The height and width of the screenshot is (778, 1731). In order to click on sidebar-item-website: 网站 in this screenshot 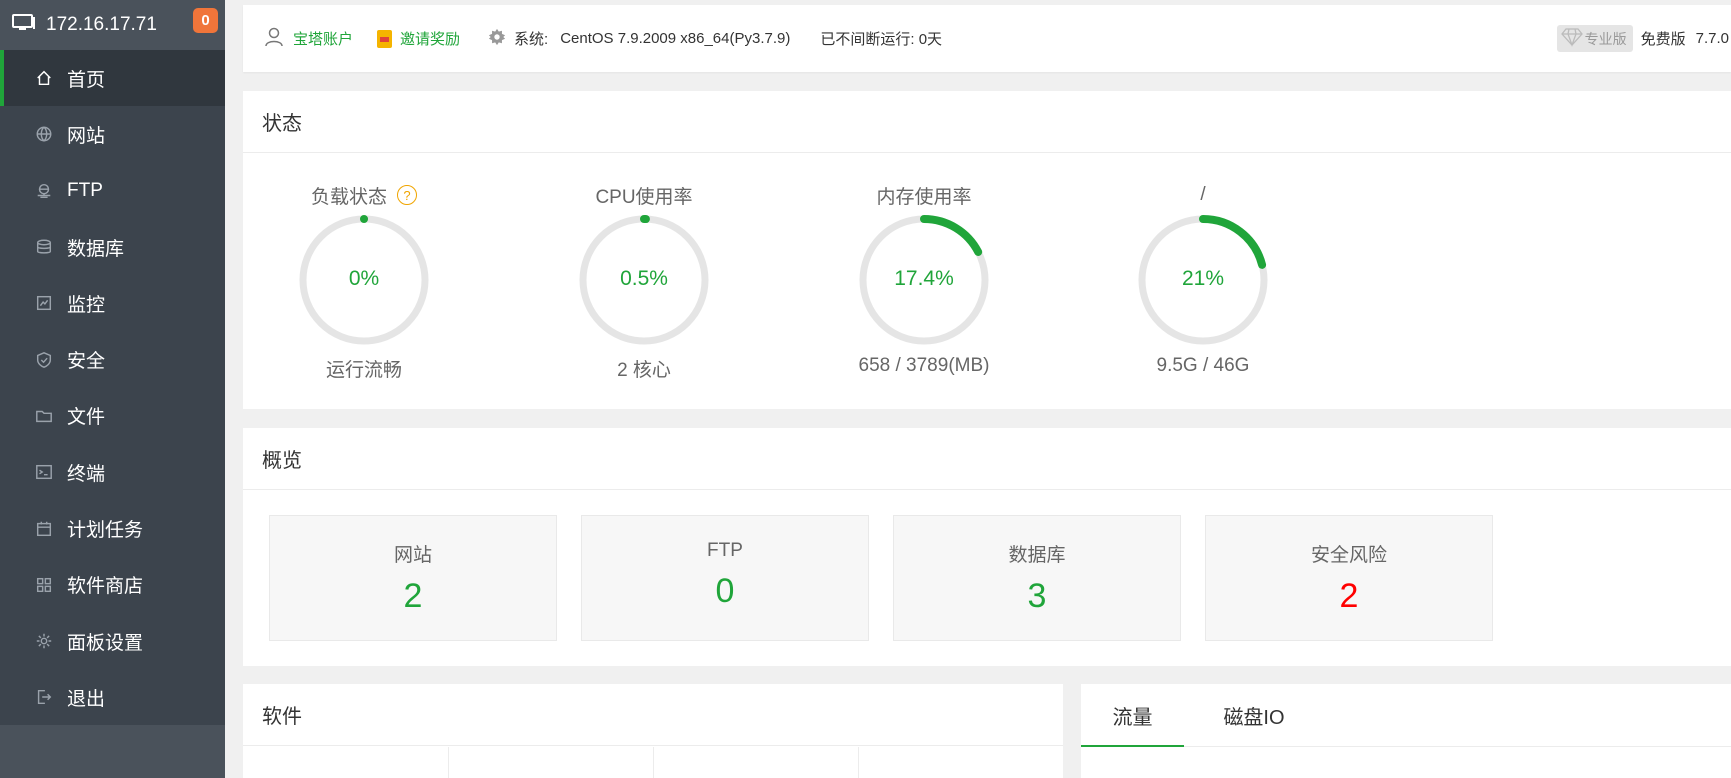, I will do `click(112, 134)`.